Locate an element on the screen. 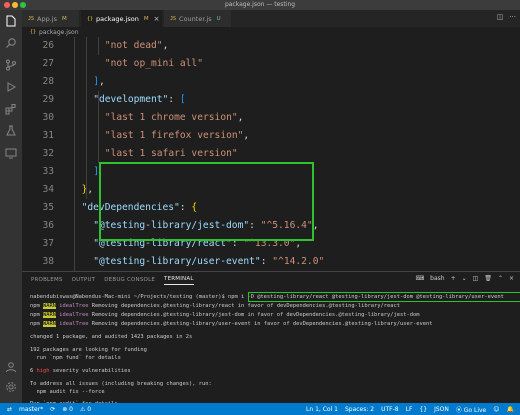 Image resolution: width=520 pixels, height=415 pixels. chevron-down-icon: ⌄ is located at coordinates (464, 278).